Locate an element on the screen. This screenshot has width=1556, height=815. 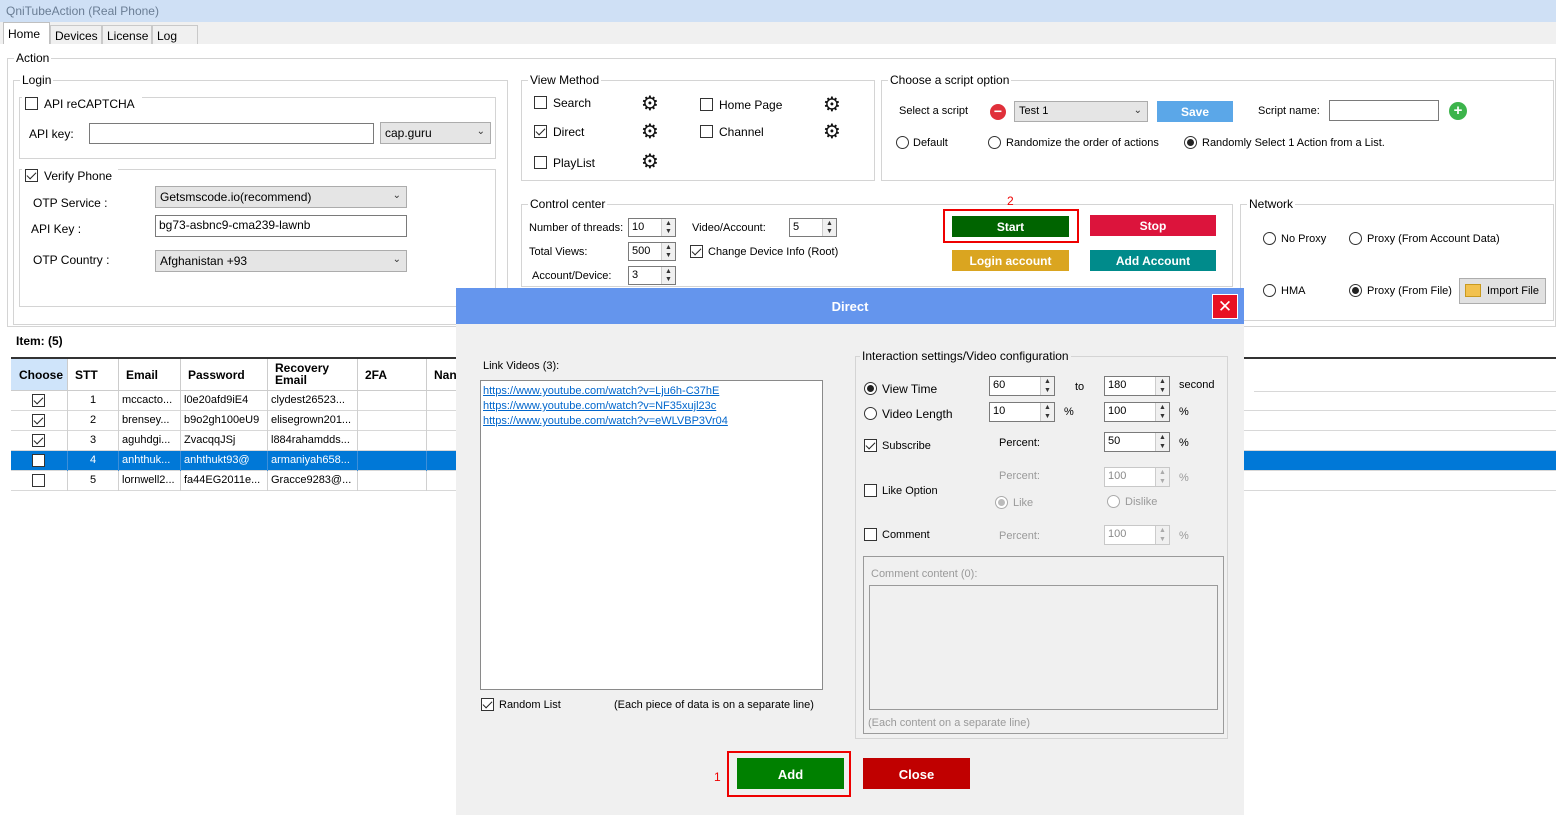
video-length-from-spinner: 10 ▲ ▼ is located at coordinates (1022, 412).